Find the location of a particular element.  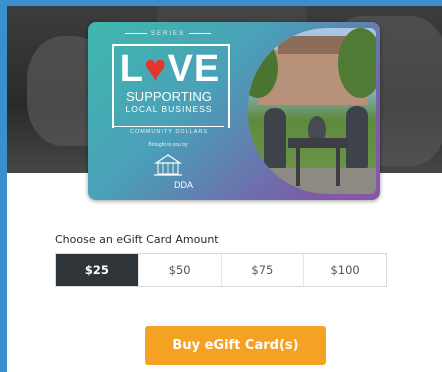

card-sculpture-photo is located at coordinates (312, 111).